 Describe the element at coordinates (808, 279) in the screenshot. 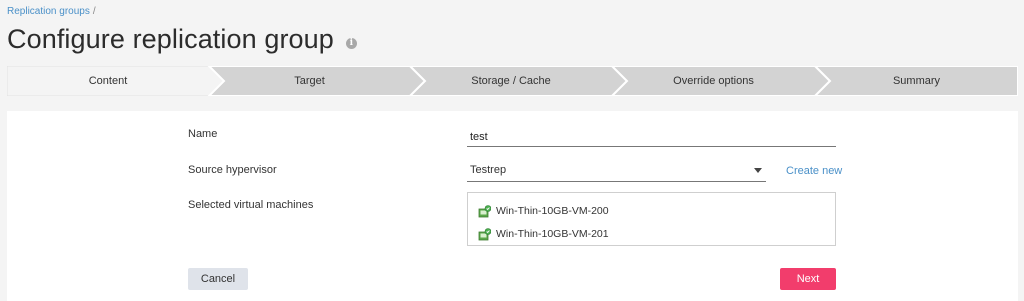

I see `next-button: Next` at that location.